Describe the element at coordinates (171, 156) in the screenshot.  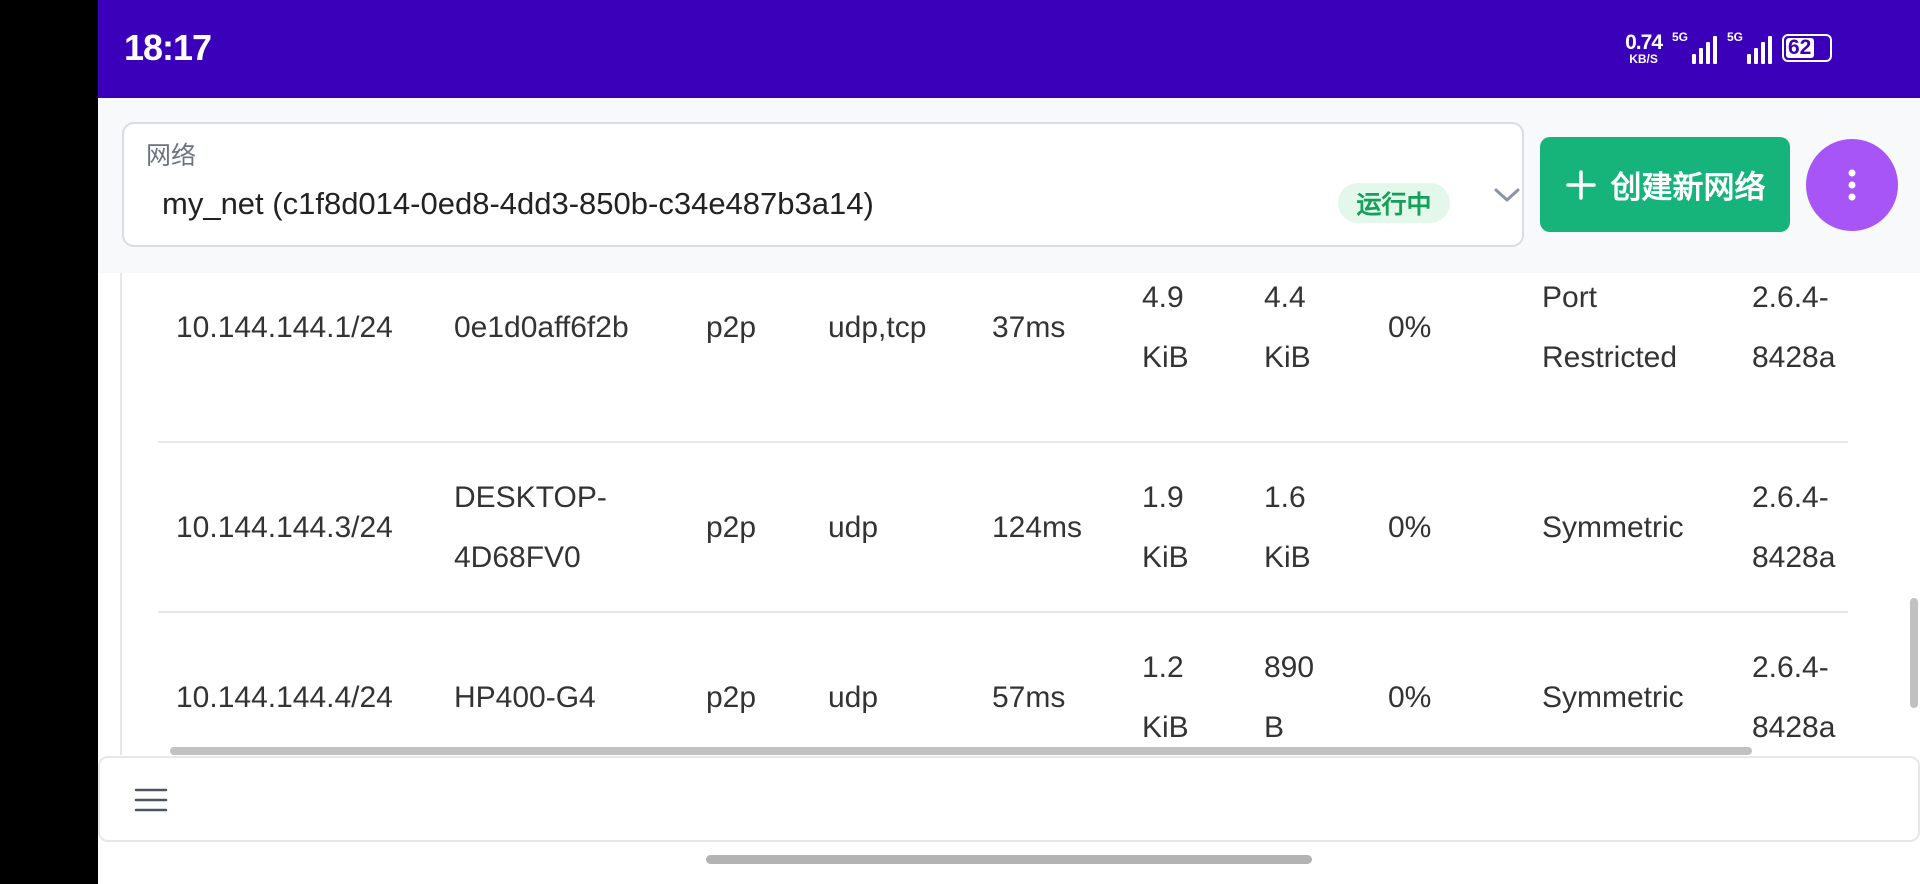
I see `network-select-label: 网络` at that location.